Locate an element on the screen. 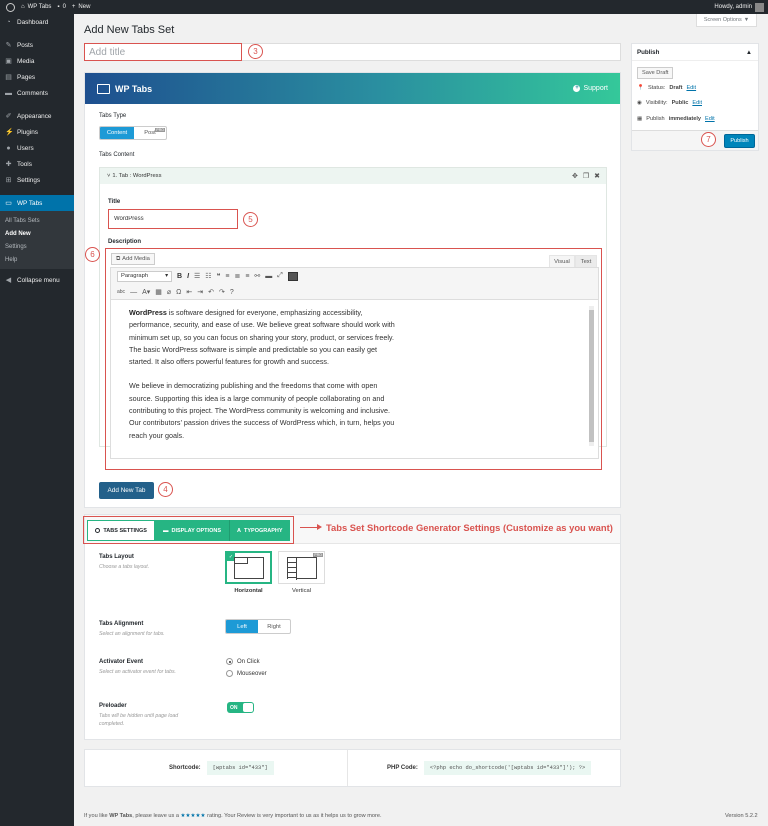 The width and height of the screenshot is (768, 826). sidebar-item-plugins: ⚡ Plugins is located at coordinates (37, 132).